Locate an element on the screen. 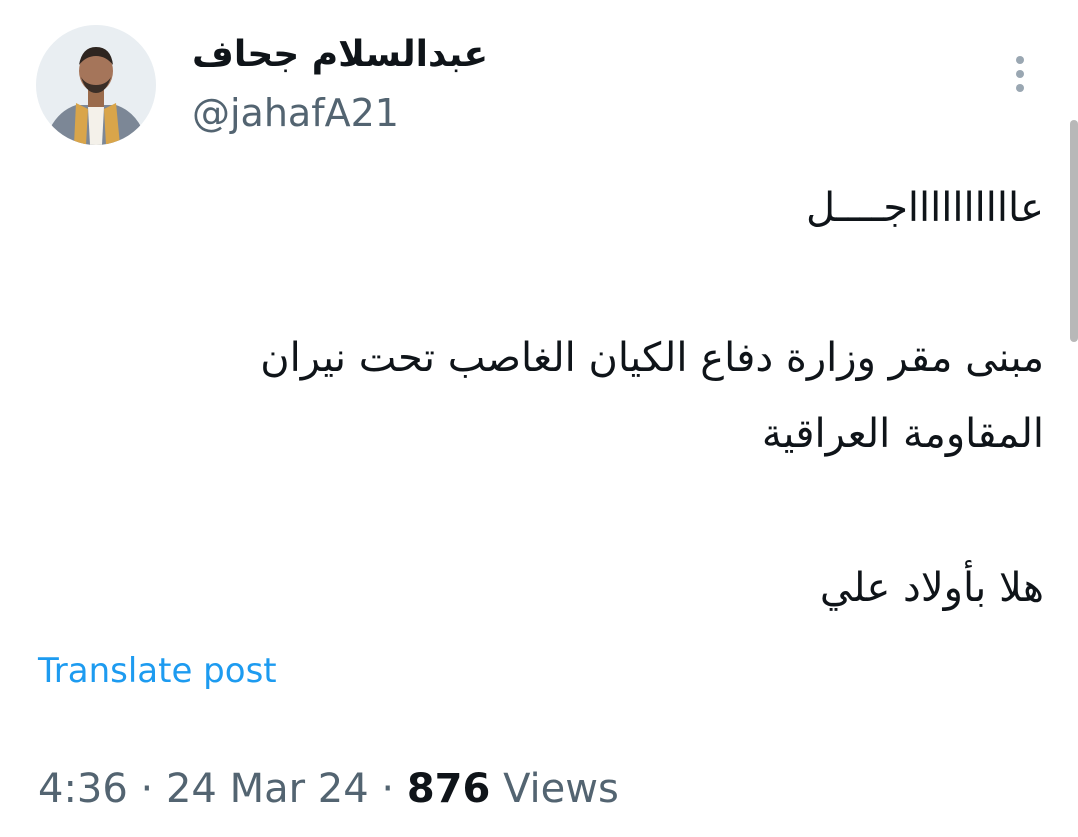 The width and height of the screenshot is (1078, 837). author-display-name: عبدالسلام جحاف is located at coordinates (340, 55).